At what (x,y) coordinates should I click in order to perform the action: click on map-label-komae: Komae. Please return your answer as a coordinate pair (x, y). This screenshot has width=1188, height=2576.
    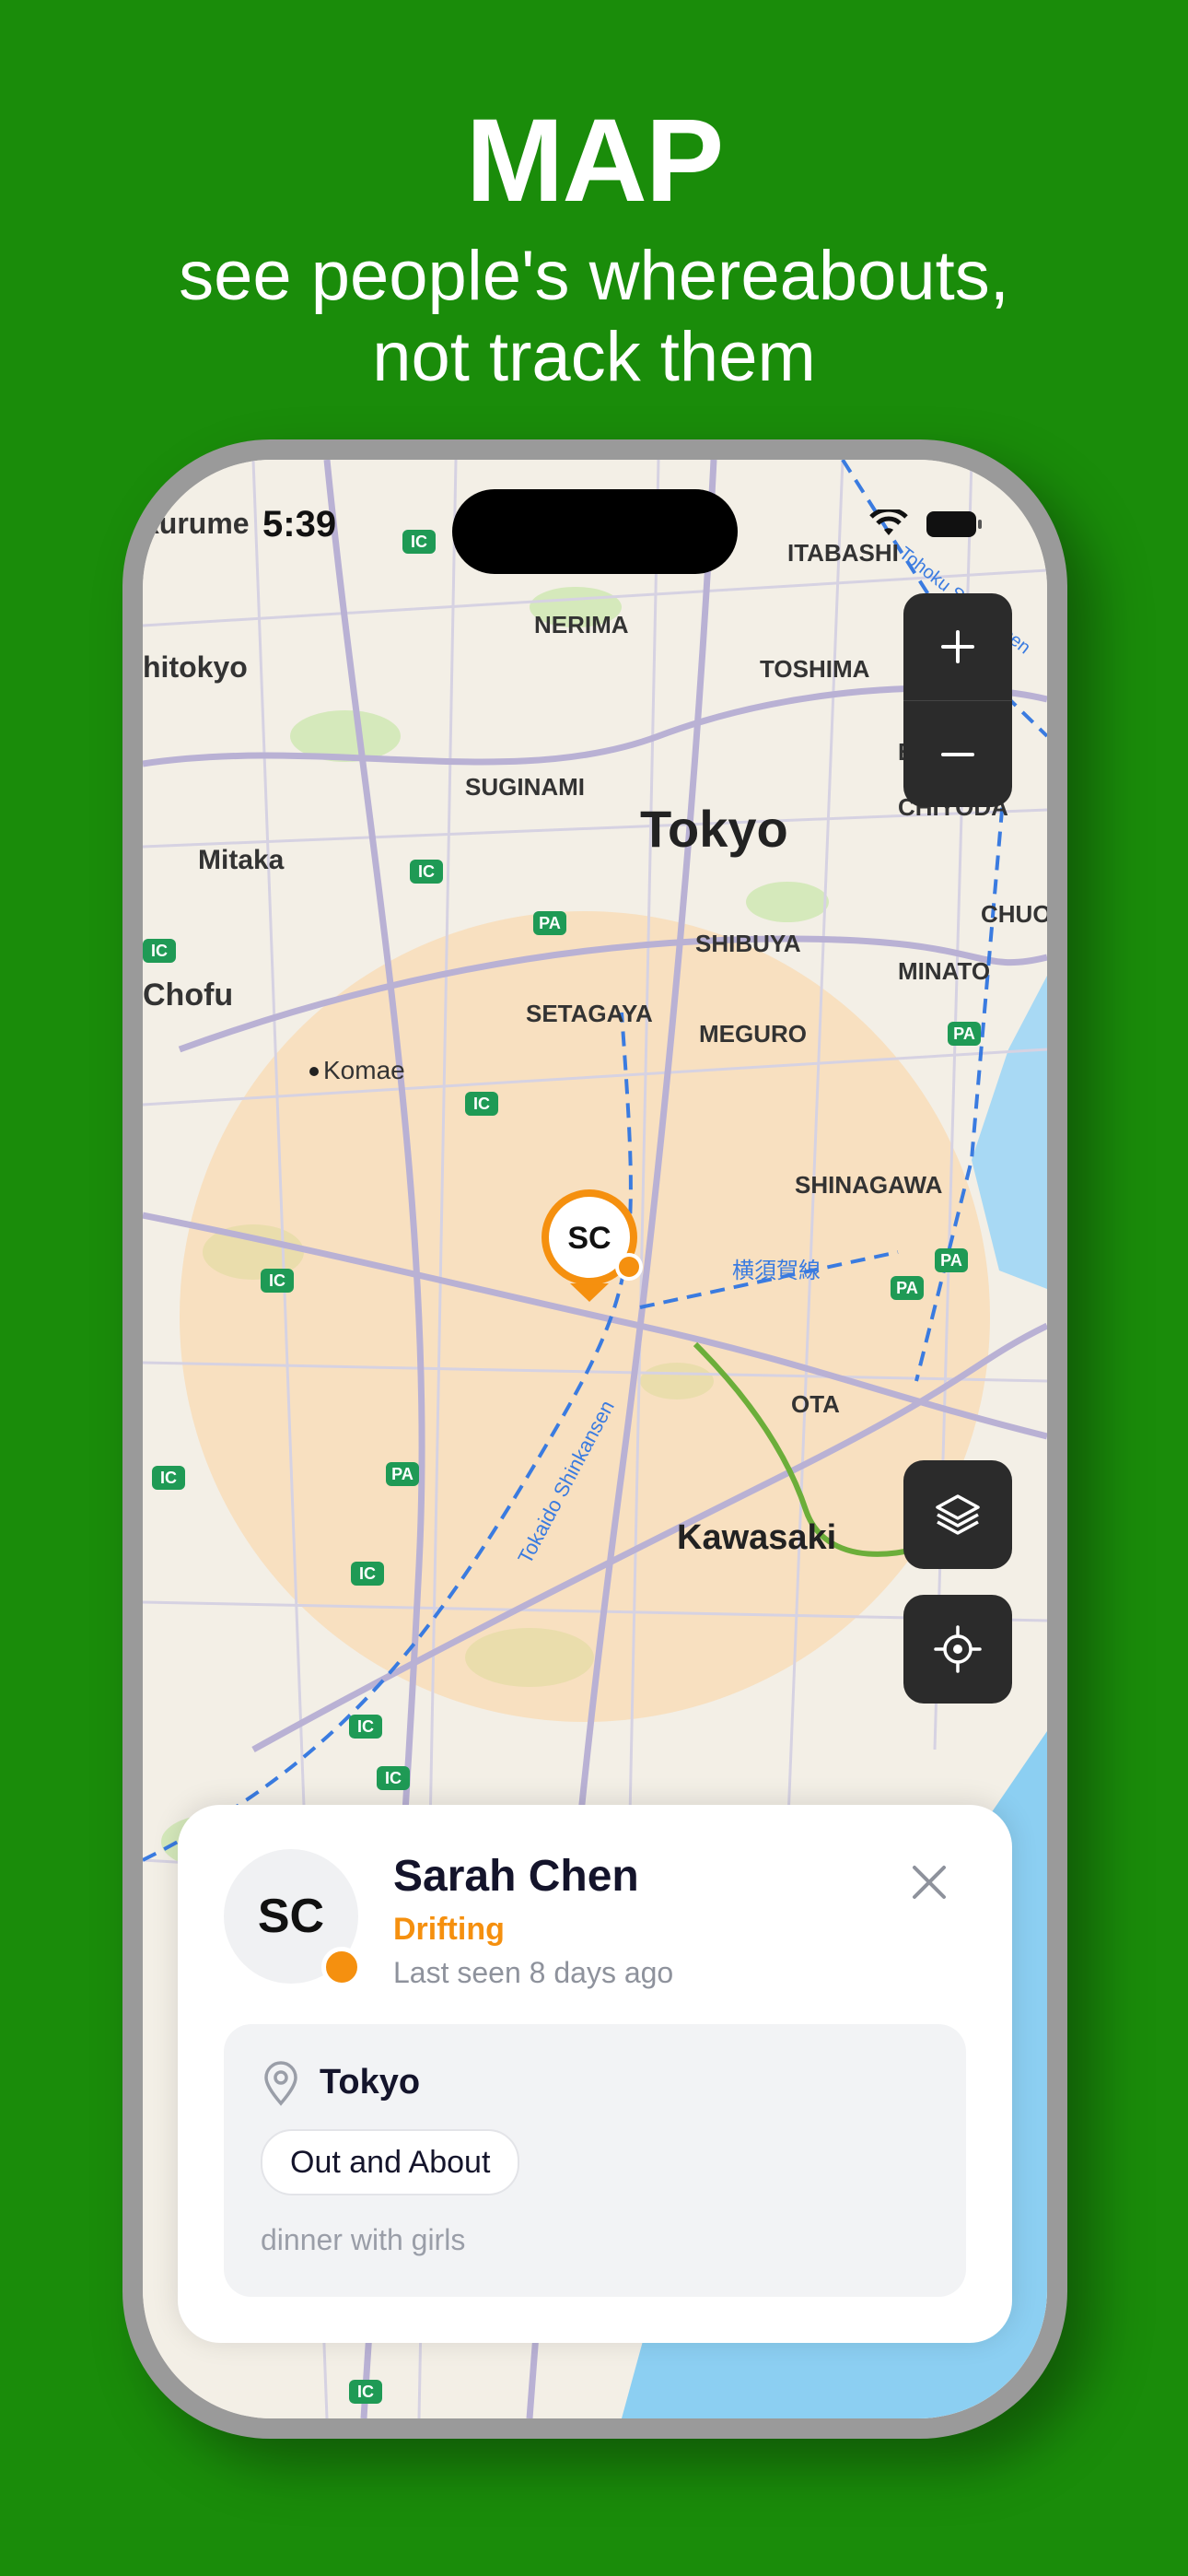
    Looking at the image, I should click on (364, 1070).